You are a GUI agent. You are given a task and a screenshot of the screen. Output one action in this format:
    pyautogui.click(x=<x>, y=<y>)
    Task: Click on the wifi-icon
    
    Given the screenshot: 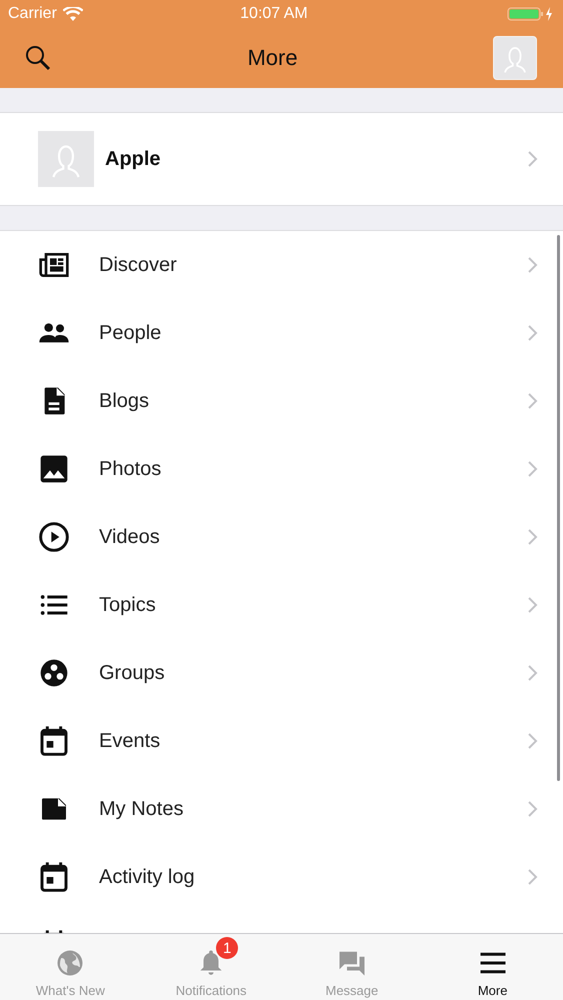 What is the action you would take?
    pyautogui.click(x=72, y=14)
    